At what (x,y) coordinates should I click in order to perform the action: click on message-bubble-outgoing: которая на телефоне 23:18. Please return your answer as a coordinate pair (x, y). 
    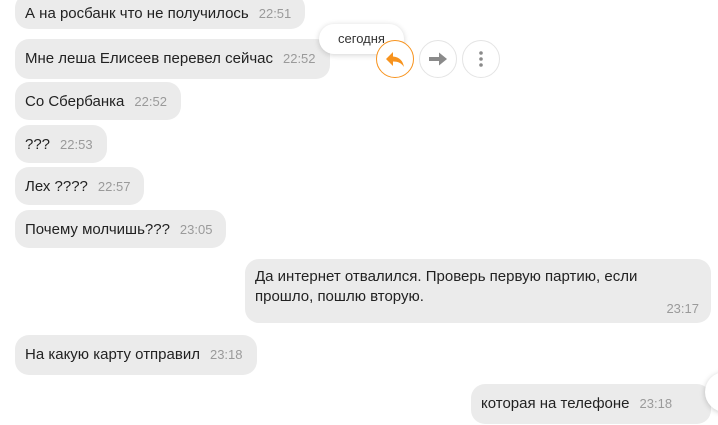
    Looking at the image, I should click on (591, 404).